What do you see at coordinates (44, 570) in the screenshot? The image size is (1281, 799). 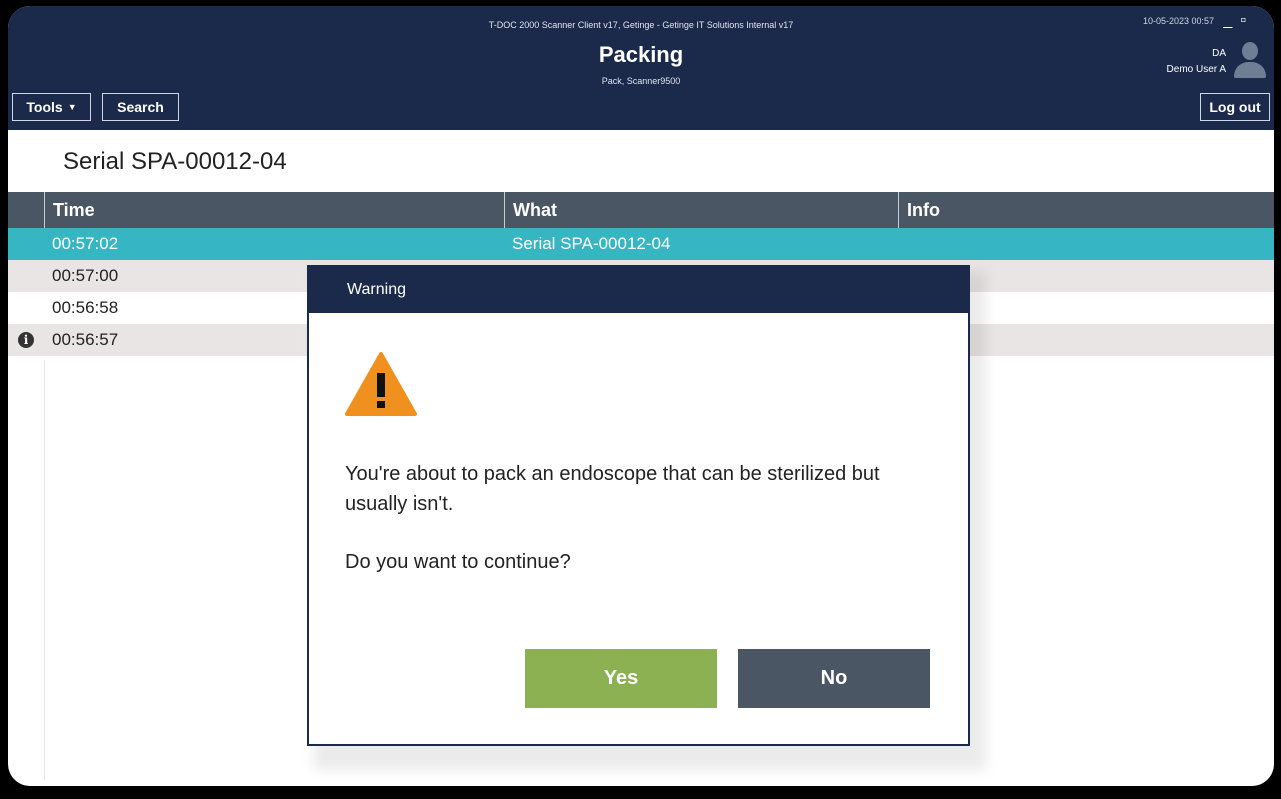 I see `table-divider` at bounding box center [44, 570].